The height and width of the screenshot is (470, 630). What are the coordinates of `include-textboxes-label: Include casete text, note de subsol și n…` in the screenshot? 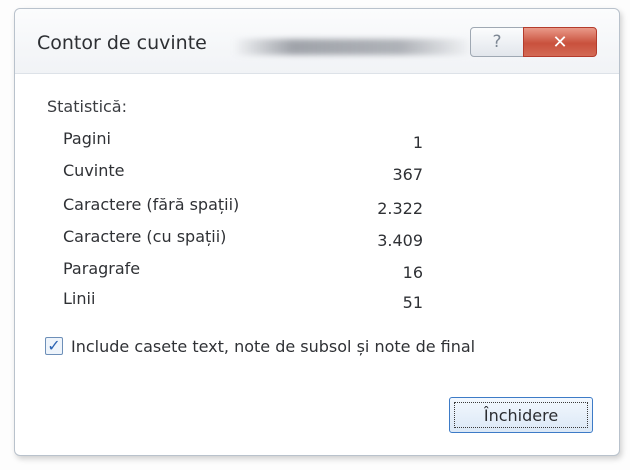 It's located at (273, 346).